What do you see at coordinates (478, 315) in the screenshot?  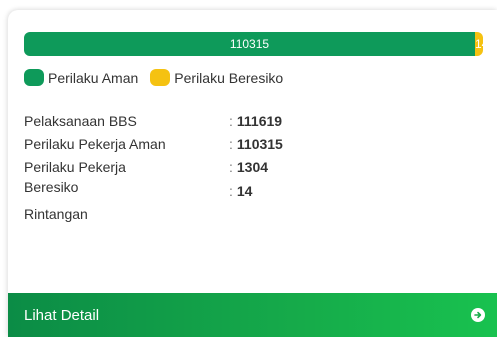 I see `arrow-circle-right-icon` at bounding box center [478, 315].